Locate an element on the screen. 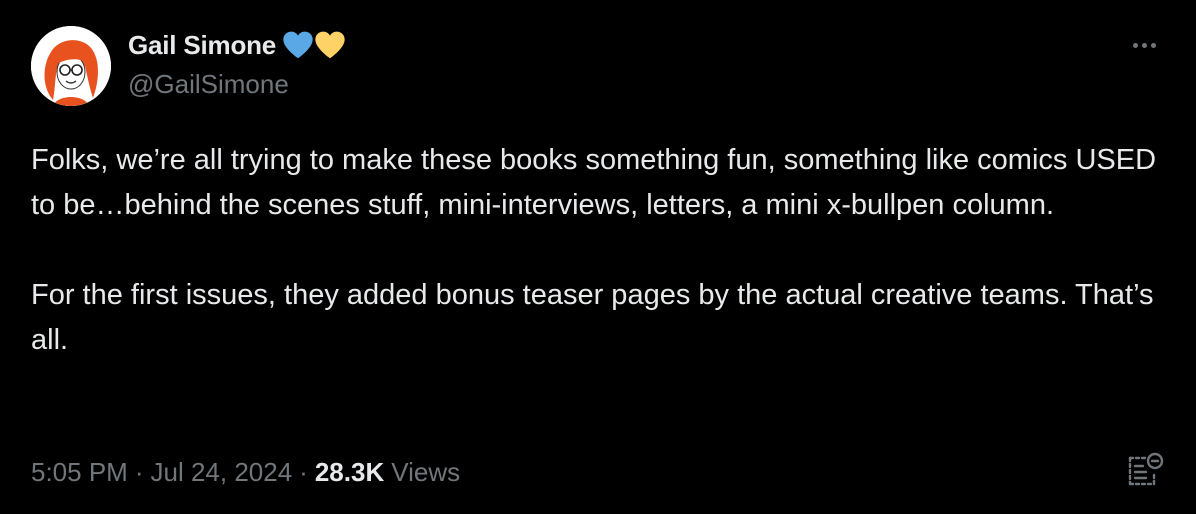 The image size is (1196, 514). blue-heart-icon is located at coordinates (298, 45).